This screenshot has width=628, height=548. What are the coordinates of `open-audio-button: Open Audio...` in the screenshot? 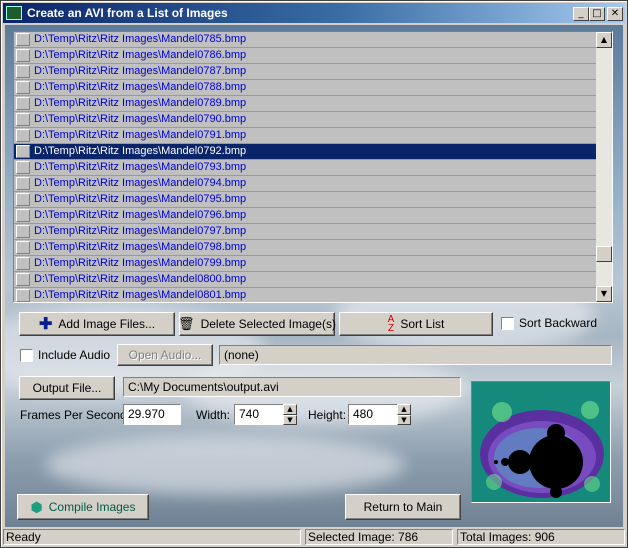 It's located at (165, 355).